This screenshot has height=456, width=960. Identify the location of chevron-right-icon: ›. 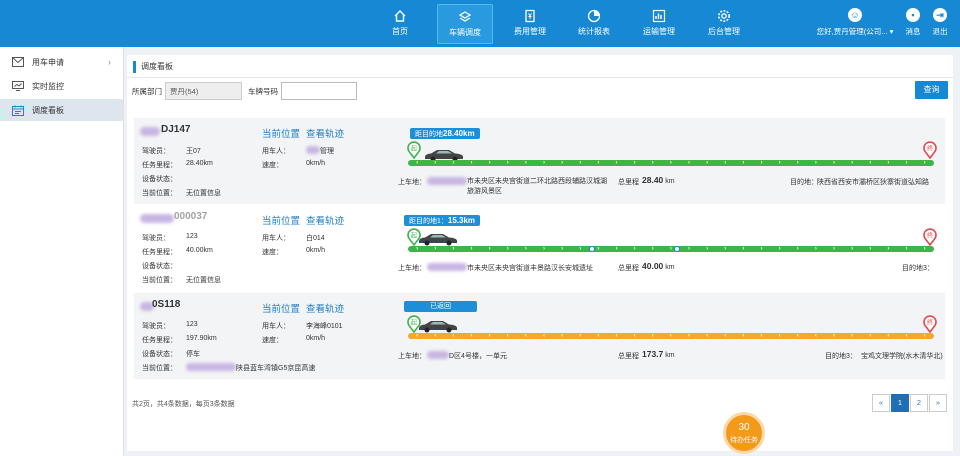
(109, 62).